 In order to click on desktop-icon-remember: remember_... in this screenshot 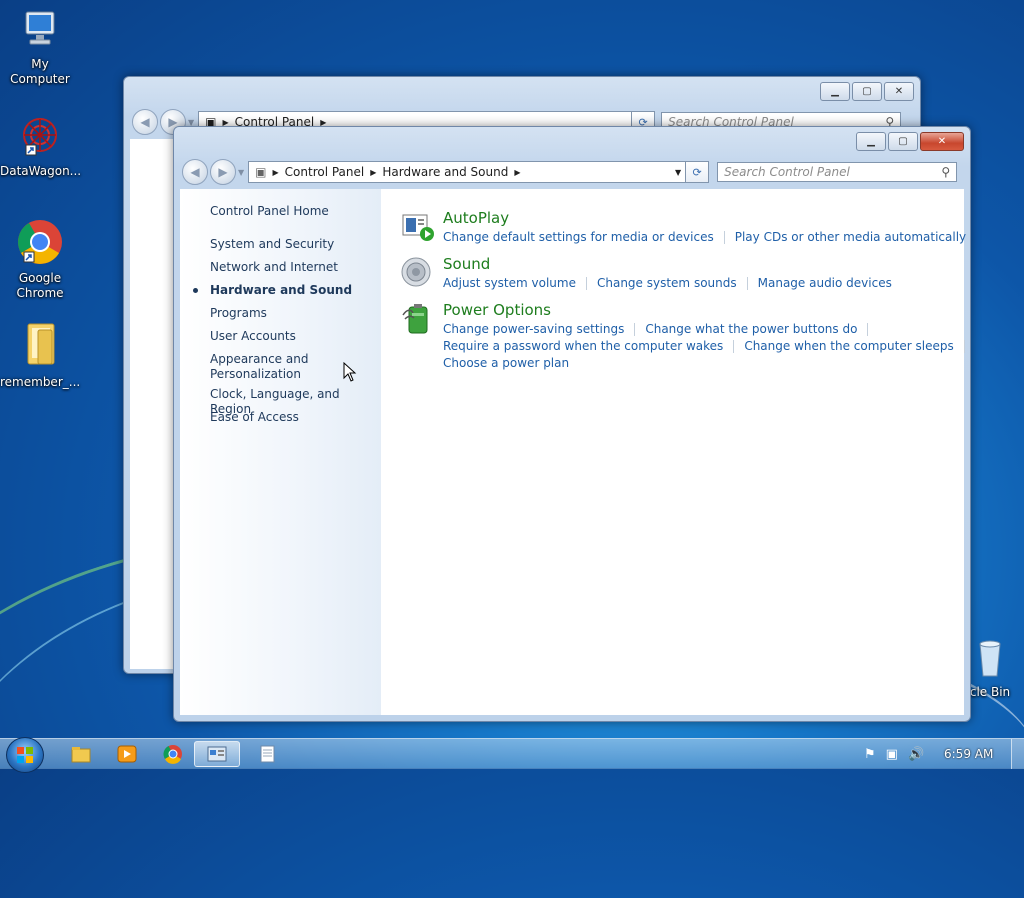, I will do `click(40, 355)`.